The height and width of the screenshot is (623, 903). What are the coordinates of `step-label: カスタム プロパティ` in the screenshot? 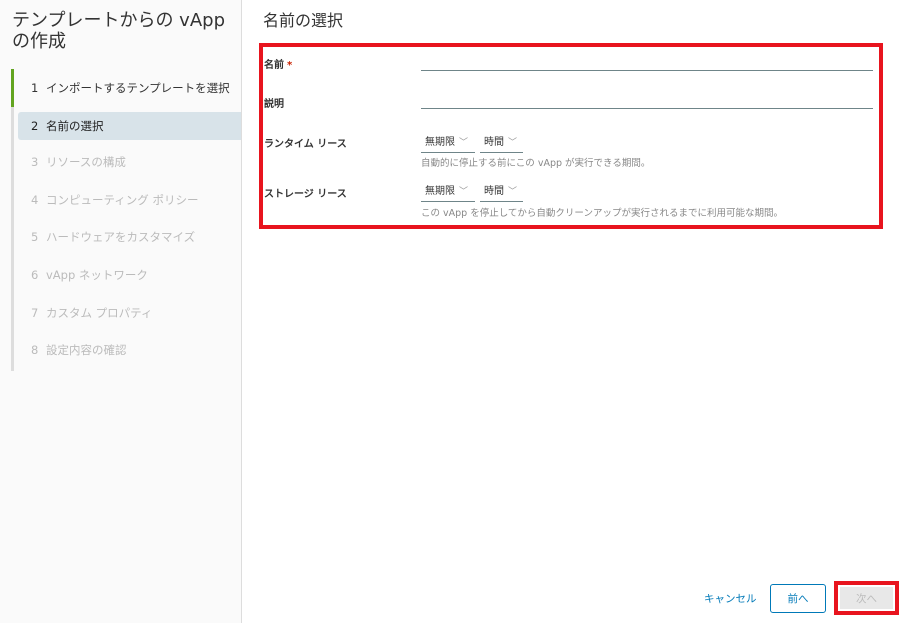 It's located at (99, 313).